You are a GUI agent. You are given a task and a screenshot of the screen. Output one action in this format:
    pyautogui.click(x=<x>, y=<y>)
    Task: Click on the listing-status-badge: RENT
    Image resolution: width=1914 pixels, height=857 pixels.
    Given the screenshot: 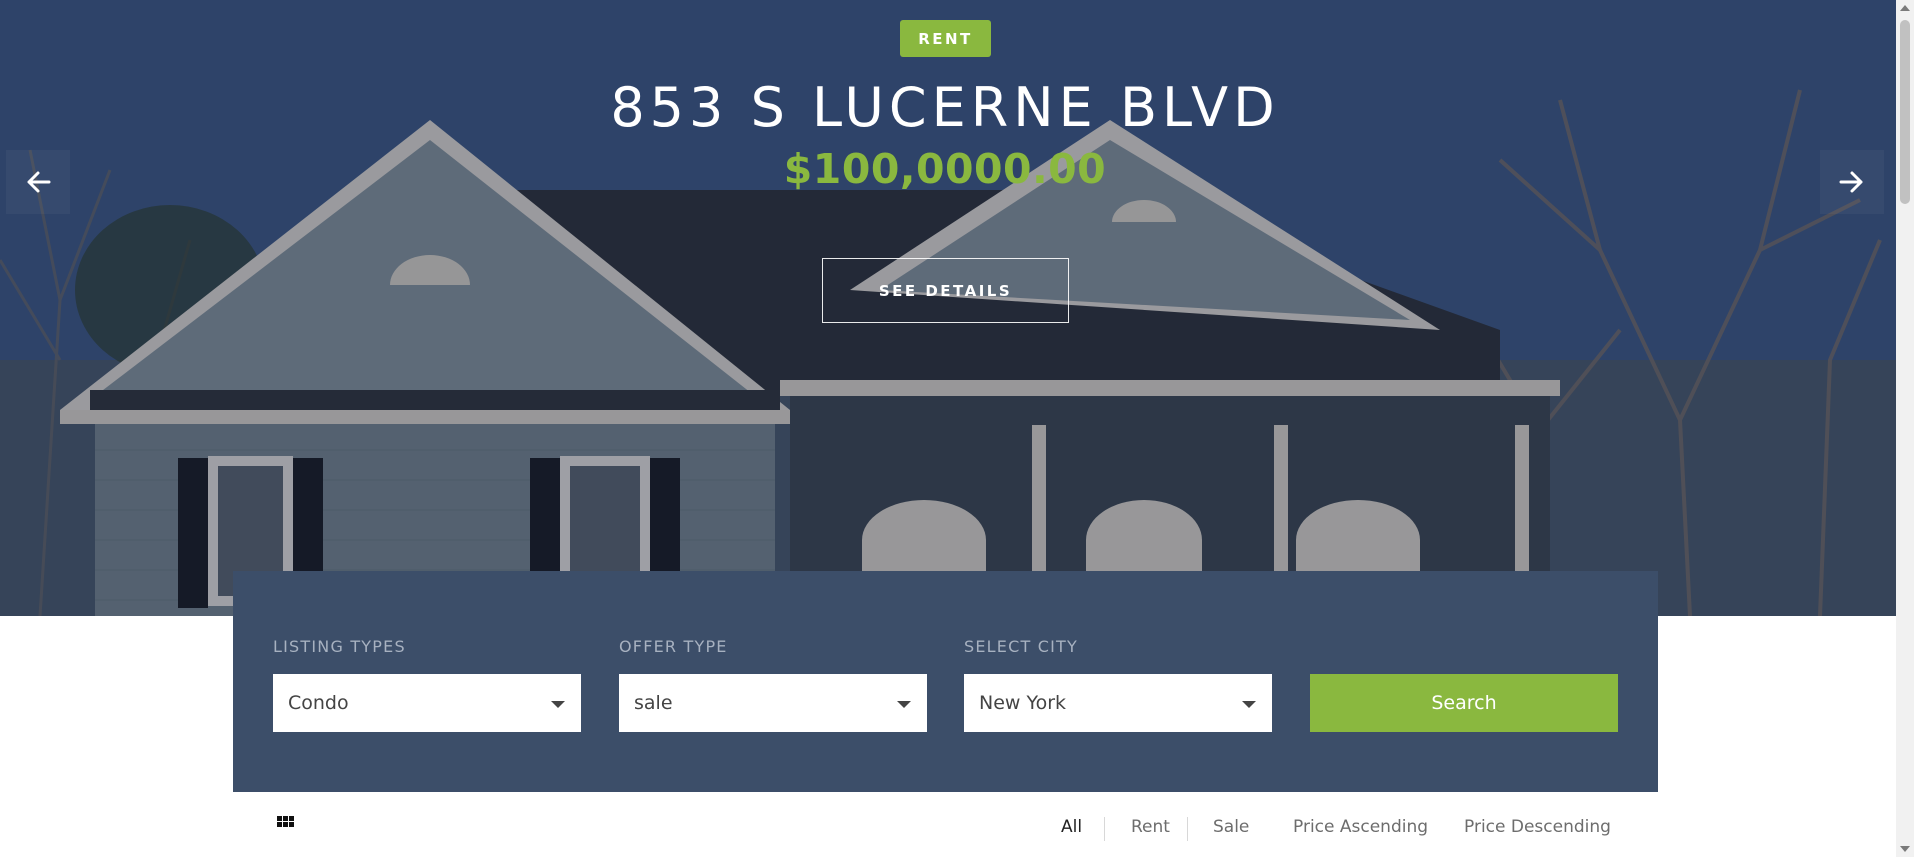 What is the action you would take?
    pyautogui.click(x=945, y=38)
    